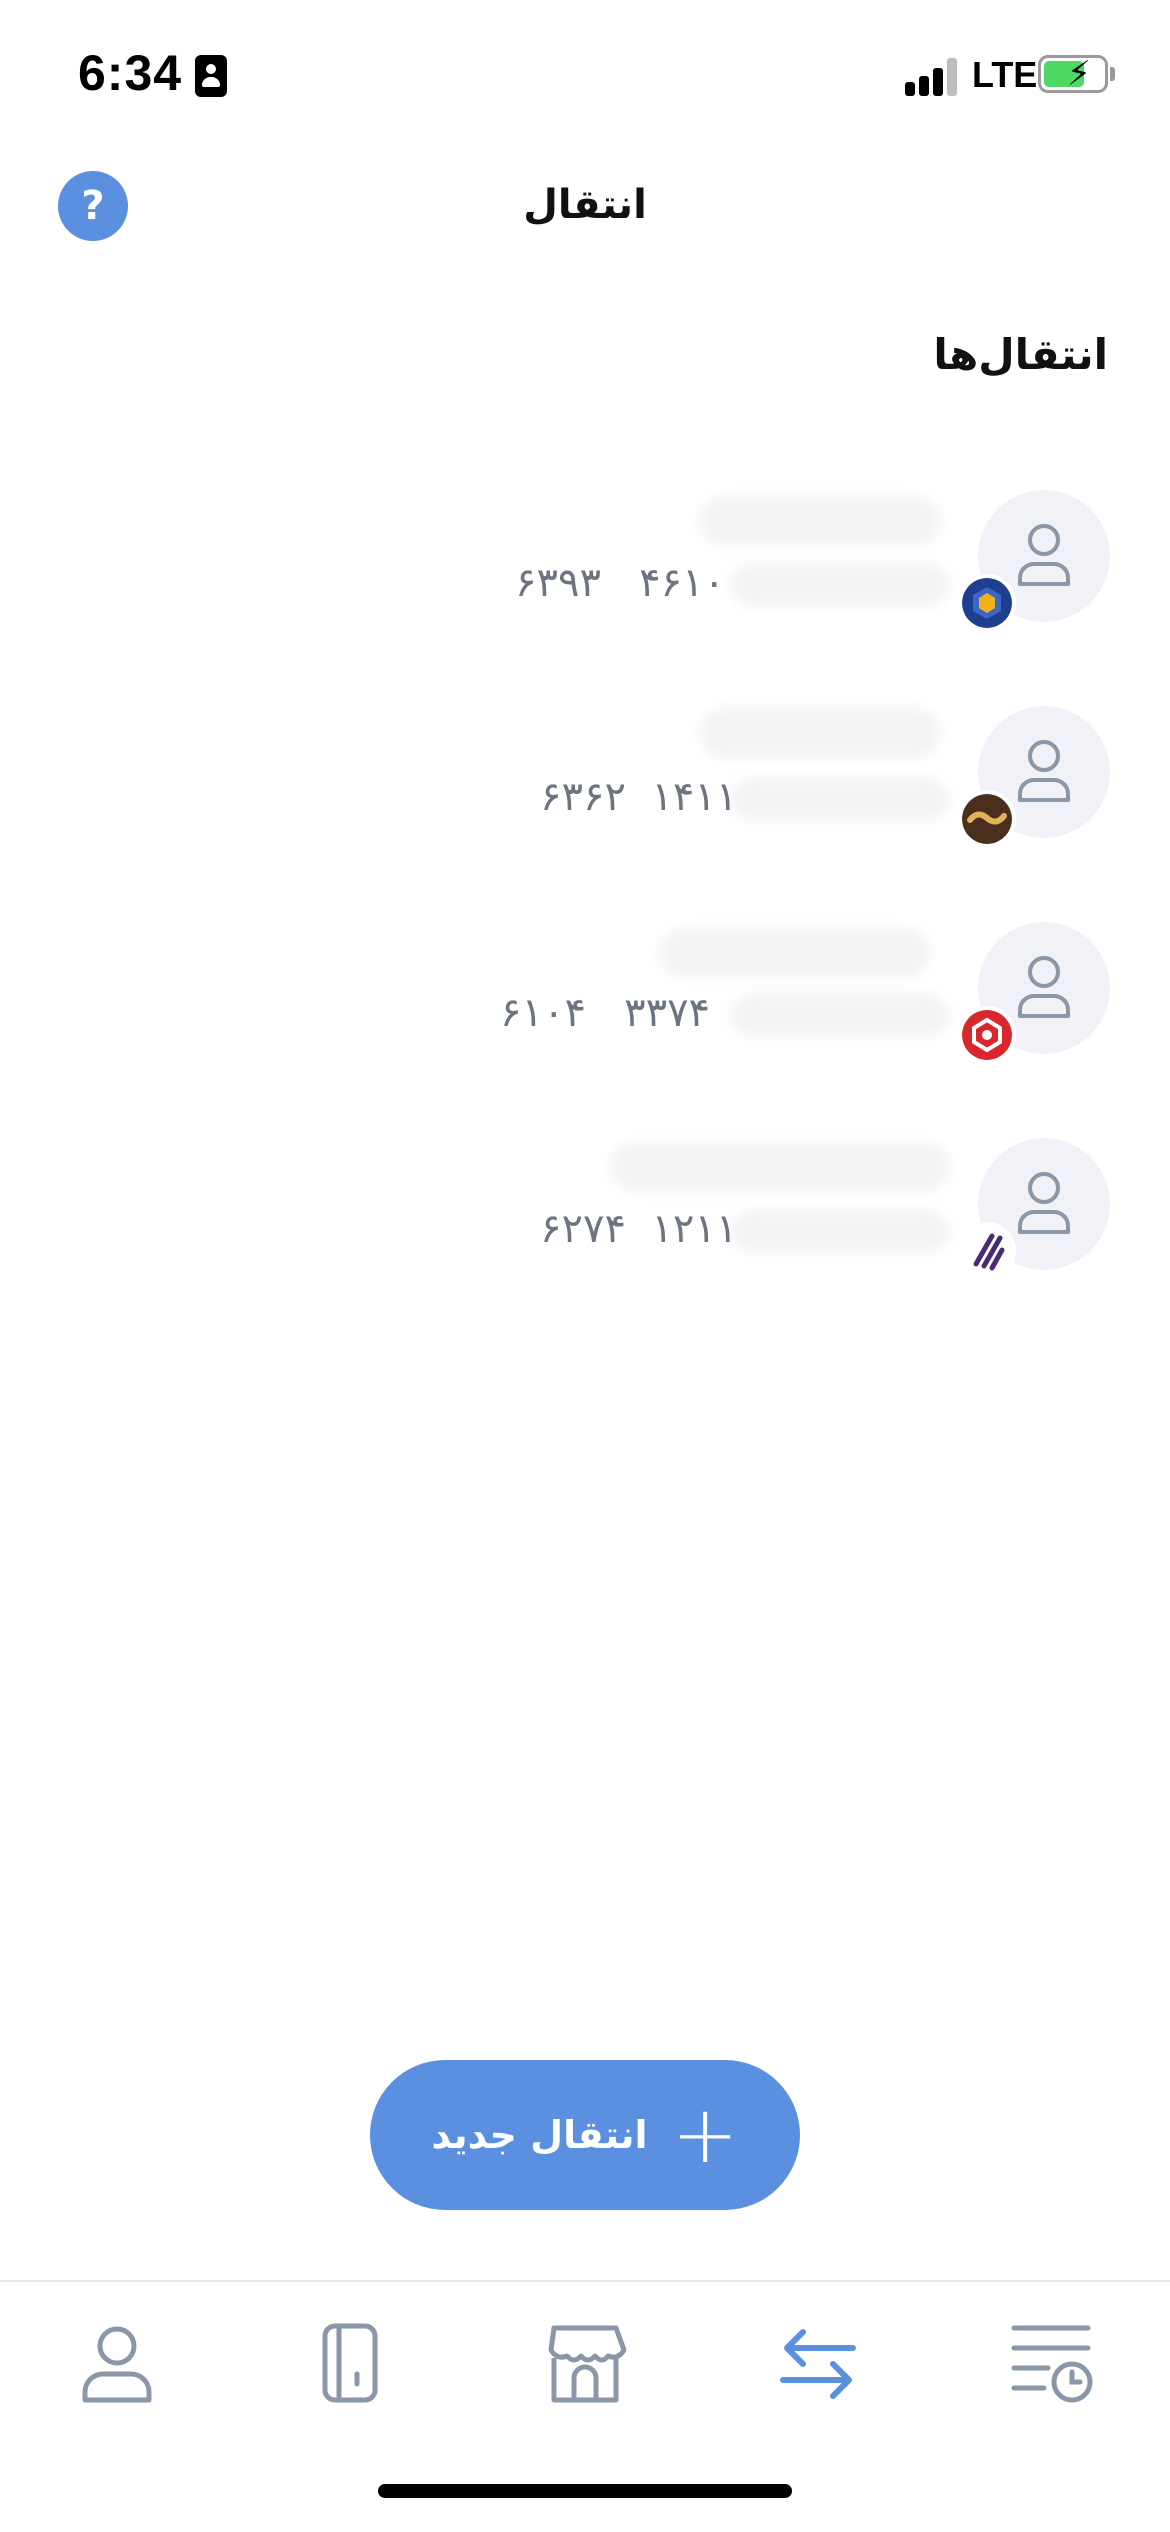 The image size is (1170, 2532). I want to click on history-icon, so click(1052, 2364).